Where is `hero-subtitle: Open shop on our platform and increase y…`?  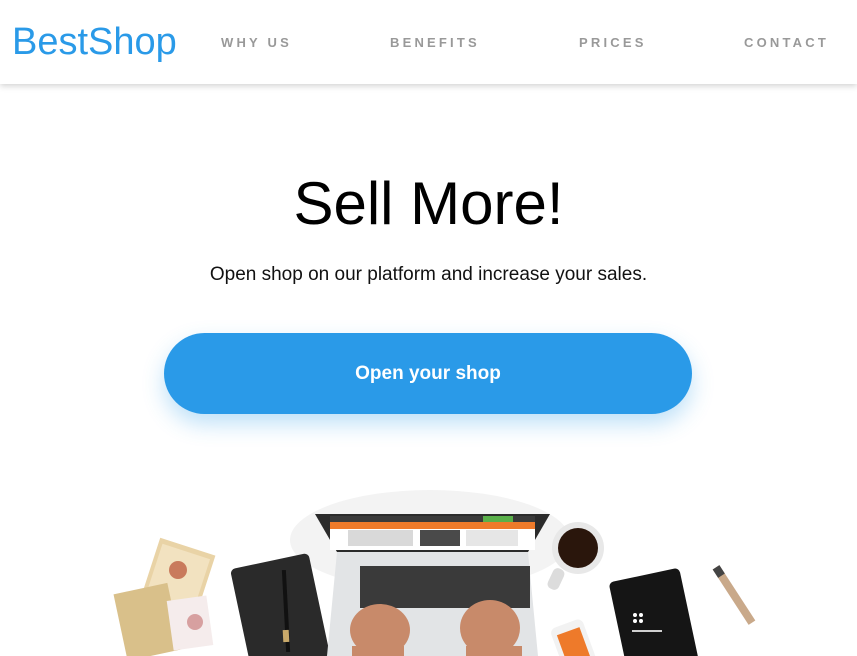
hero-subtitle: Open shop on our platform and increase y… is located at coordinates (428, 274).